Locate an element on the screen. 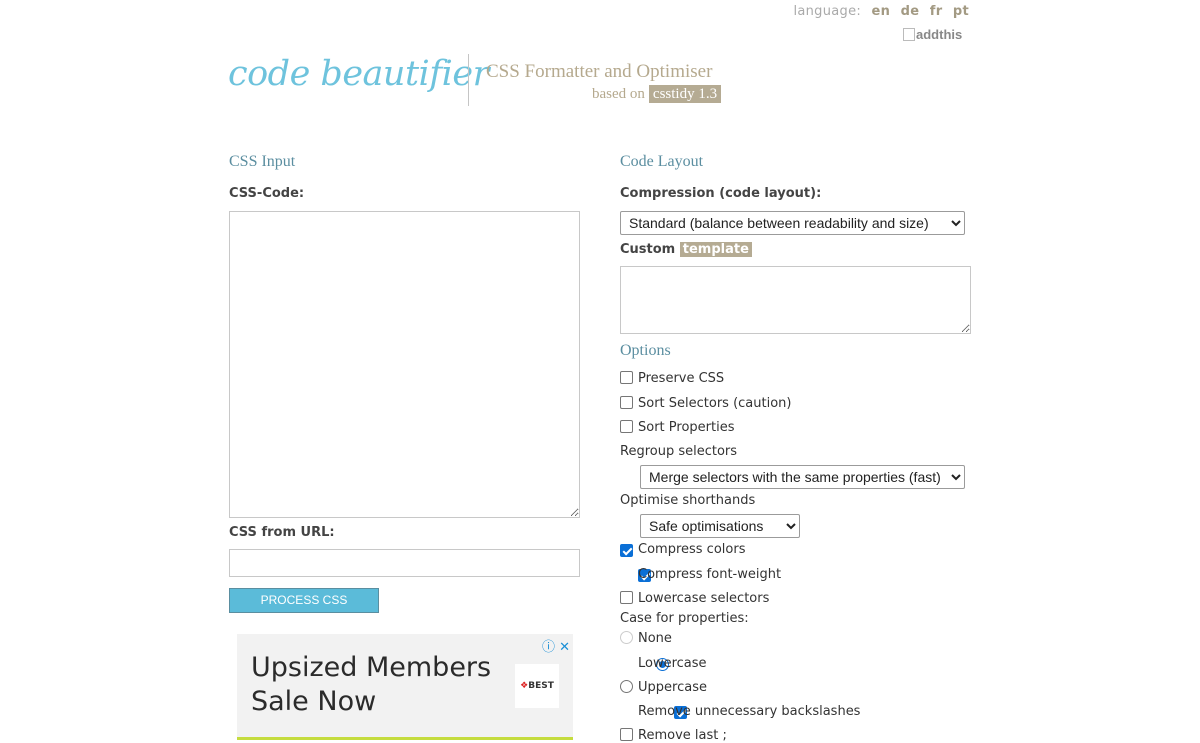  sort-selectors-checkbox is located at coordinates (626, 402).